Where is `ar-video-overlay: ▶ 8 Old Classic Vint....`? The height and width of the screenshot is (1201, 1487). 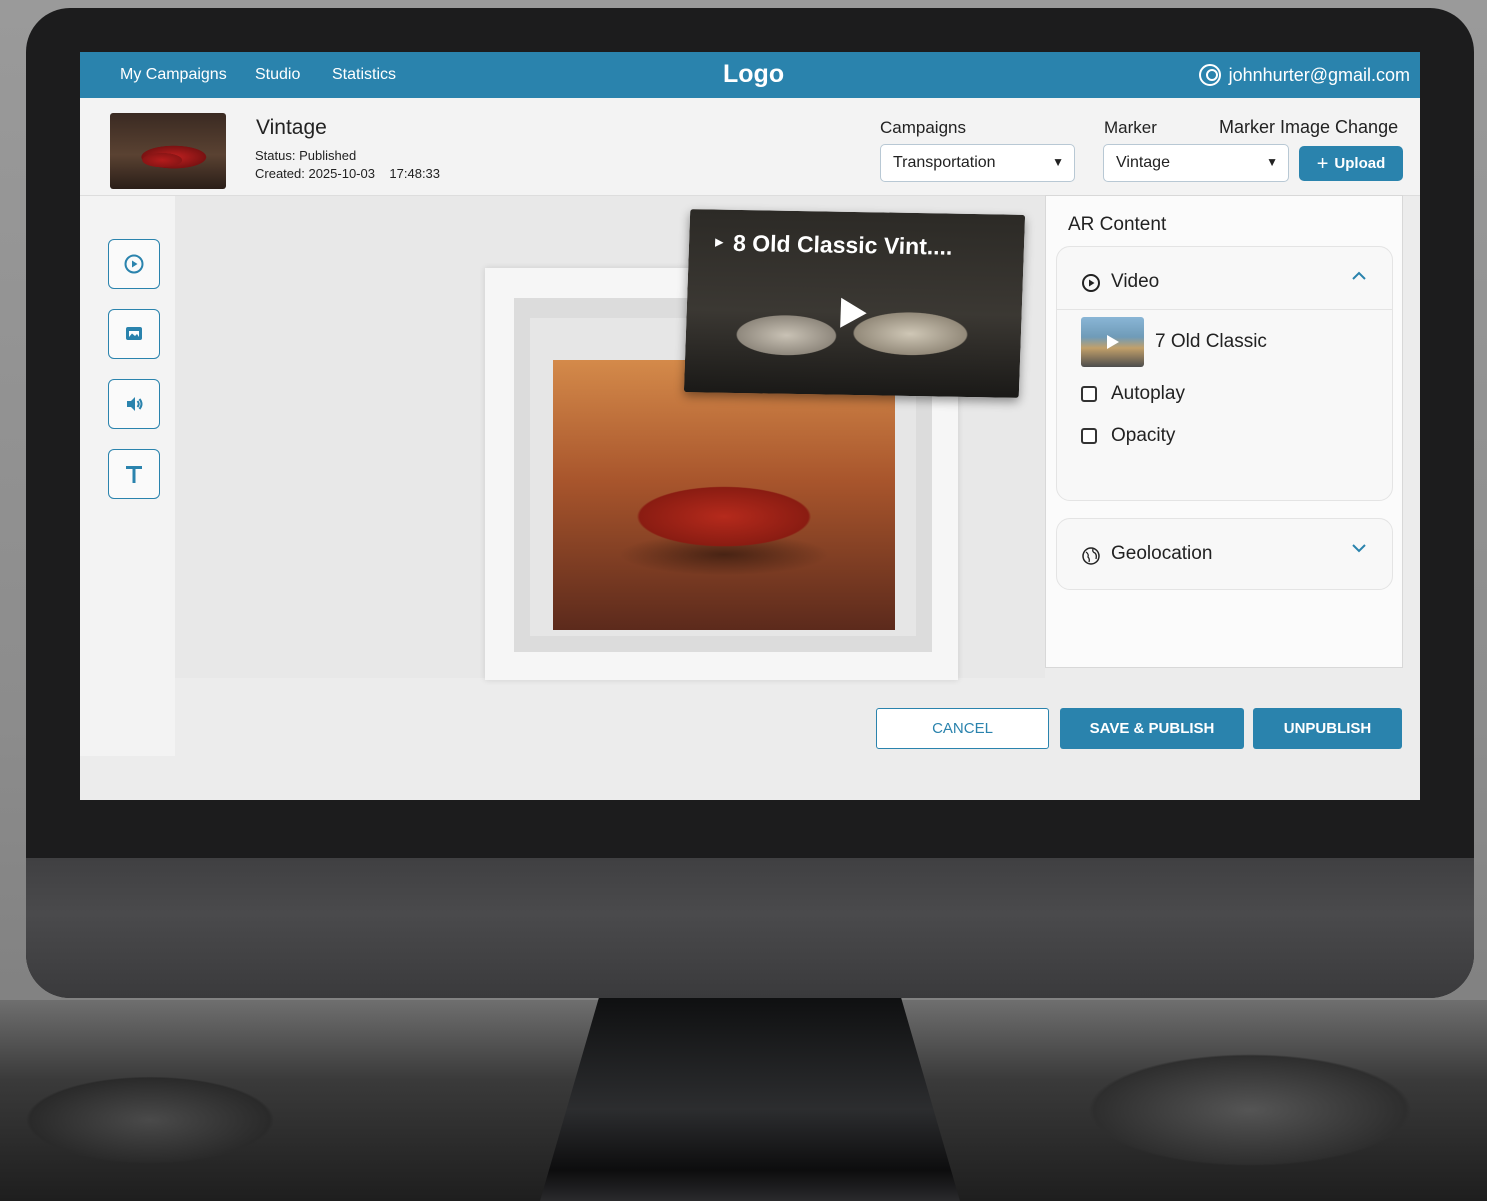 ar-video-overlay: ▶ 8 Old Classic Vint.... is located at coordinates (854, 303).